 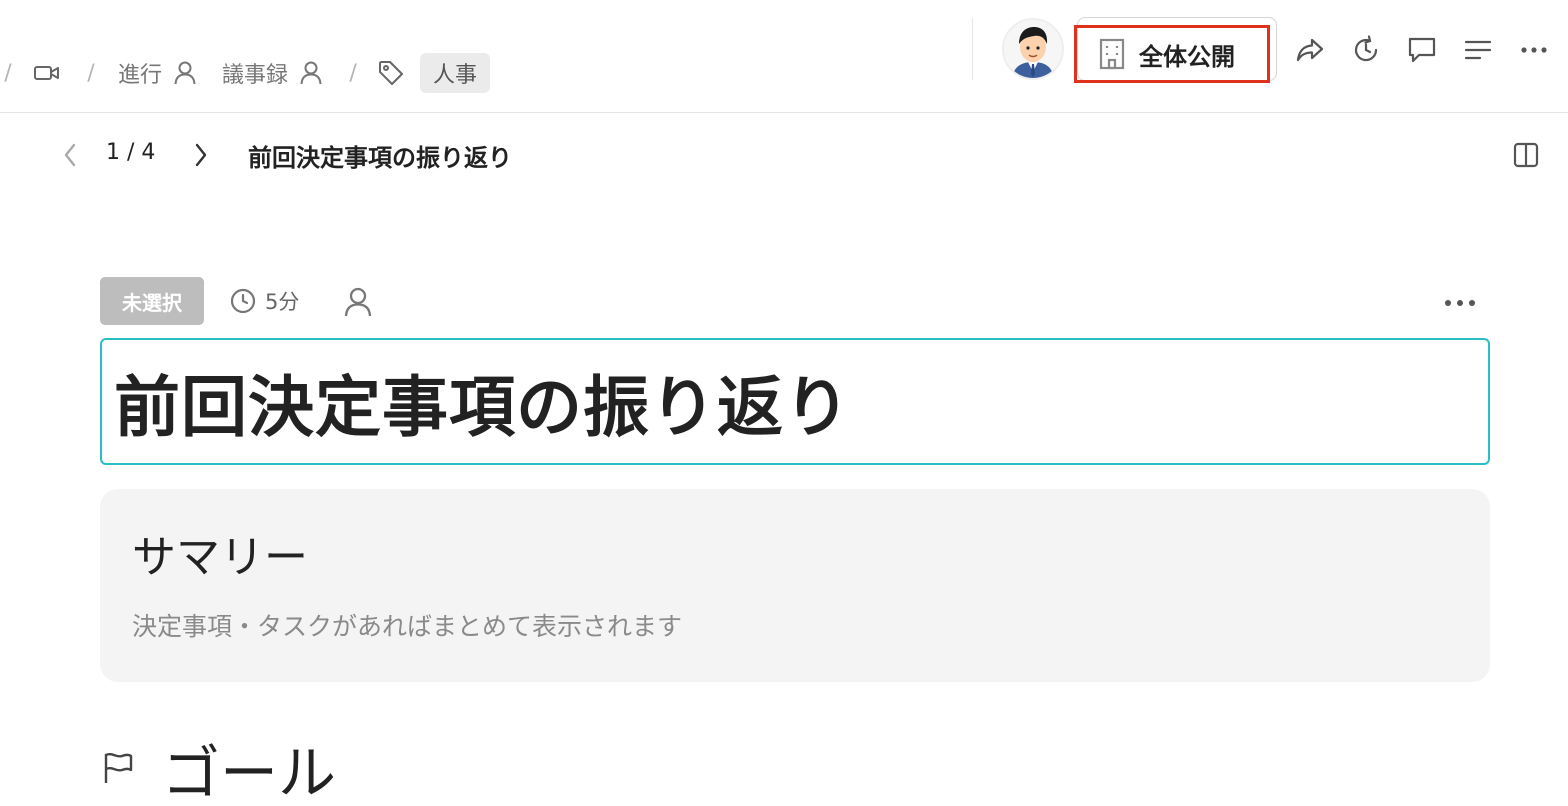 I want to click on outline-button, so click(x=1478, y=50).